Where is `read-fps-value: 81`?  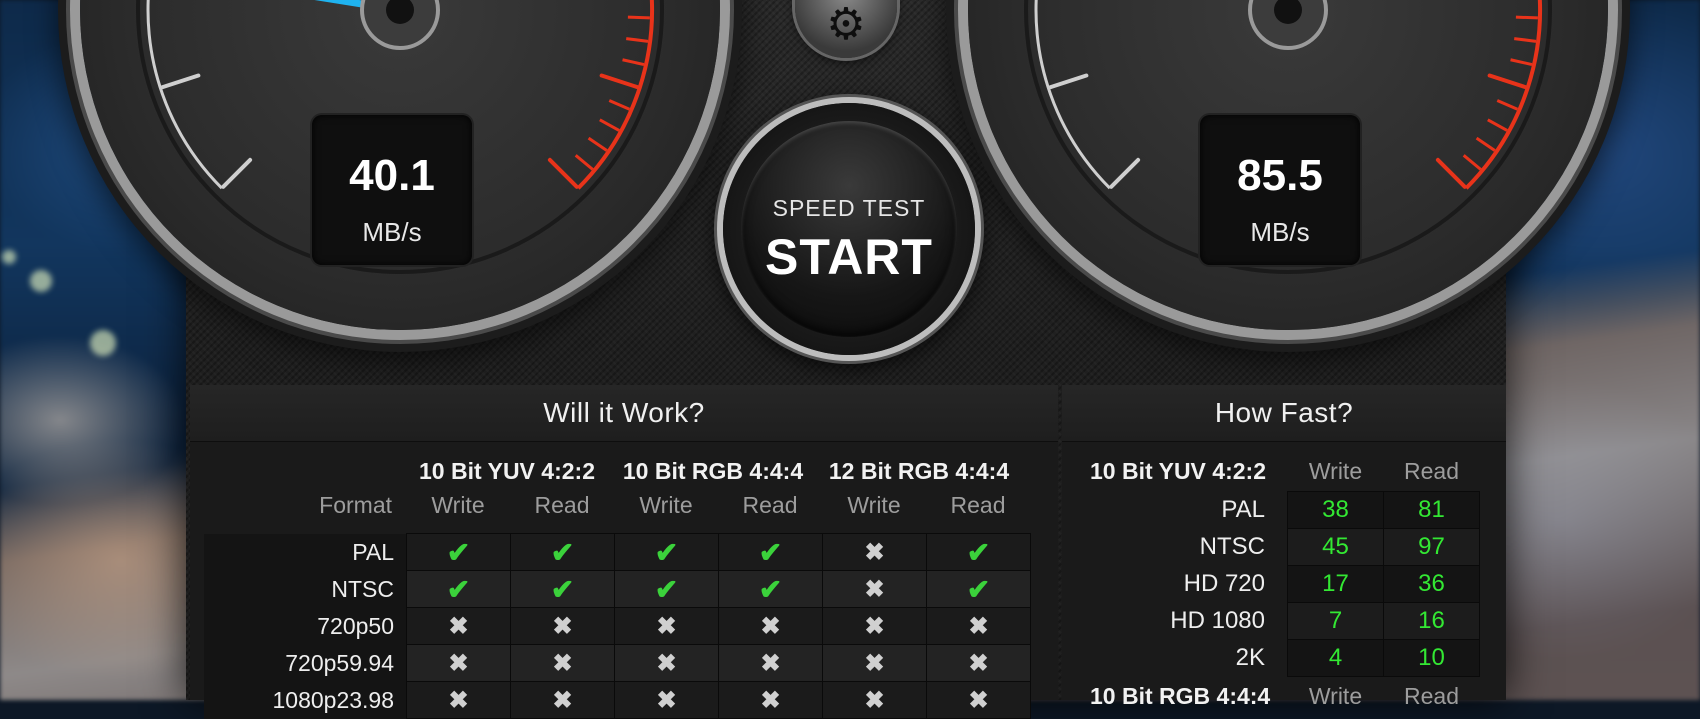 read-fps-value: 81 is located at coordinates (1431, 510).